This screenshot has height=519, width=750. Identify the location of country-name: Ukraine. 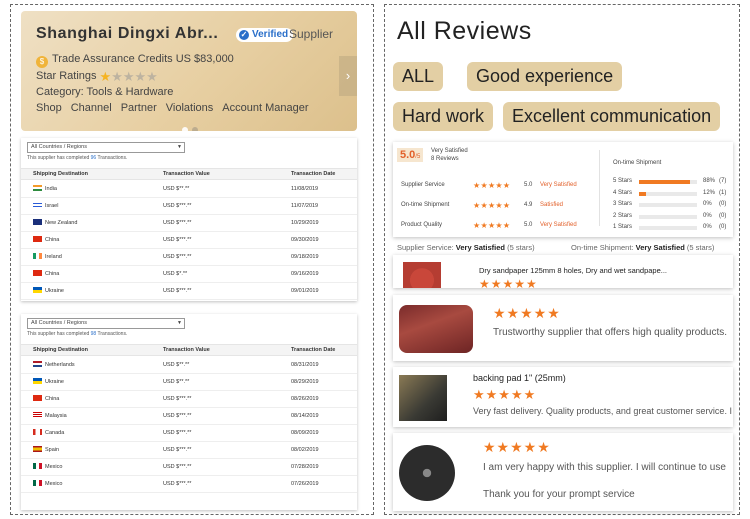
(54, 291).